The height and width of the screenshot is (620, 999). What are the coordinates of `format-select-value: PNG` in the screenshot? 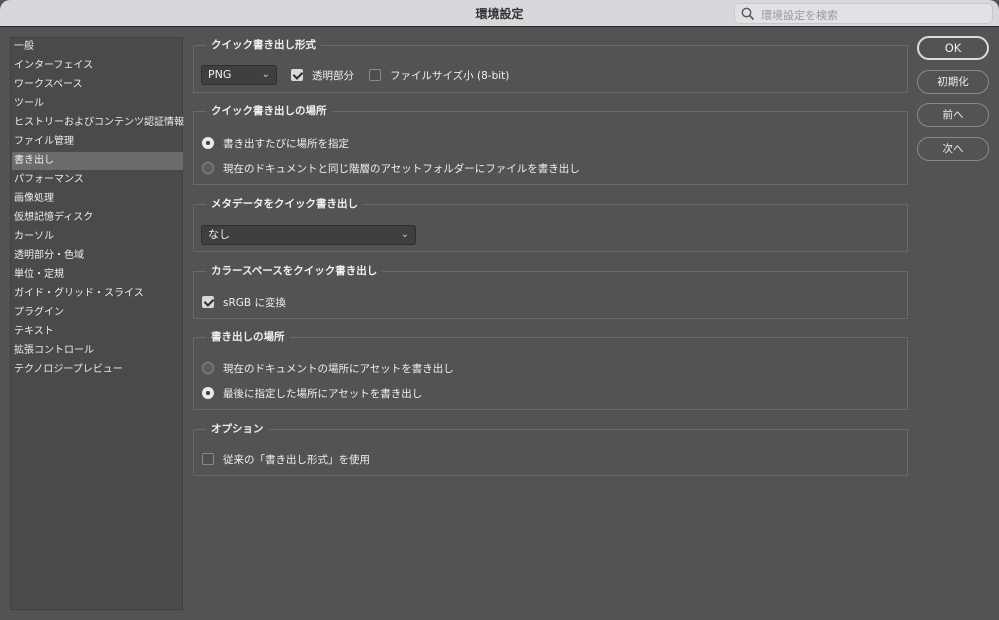 It's located at (220, 74).